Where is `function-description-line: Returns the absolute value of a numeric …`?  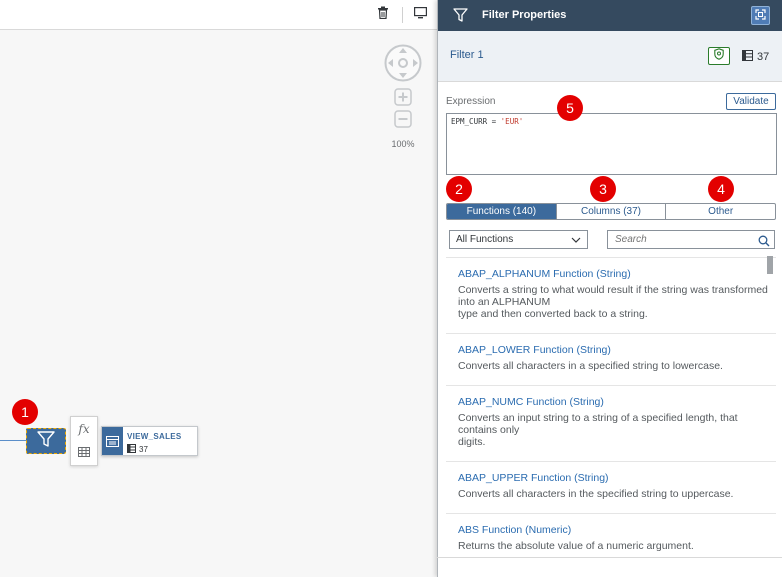 function-description-line: Returns the absolute value of a numeric … is located at coordinates (576, 546).